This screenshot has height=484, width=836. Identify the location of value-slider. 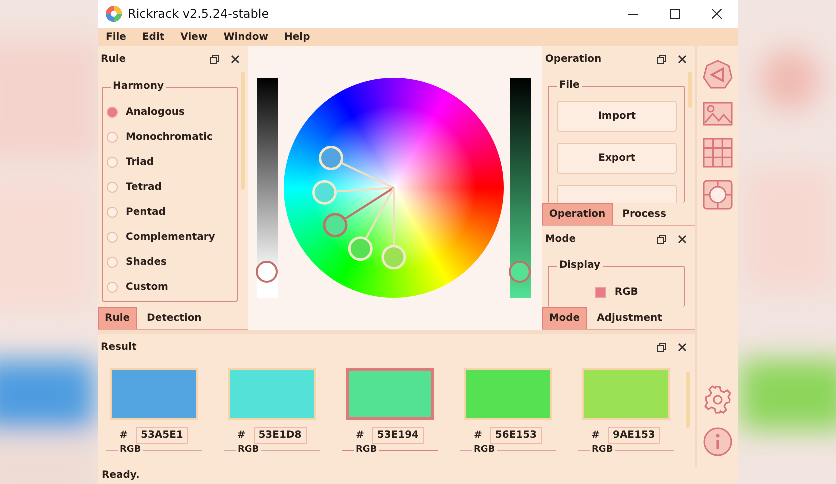
(520, 188).